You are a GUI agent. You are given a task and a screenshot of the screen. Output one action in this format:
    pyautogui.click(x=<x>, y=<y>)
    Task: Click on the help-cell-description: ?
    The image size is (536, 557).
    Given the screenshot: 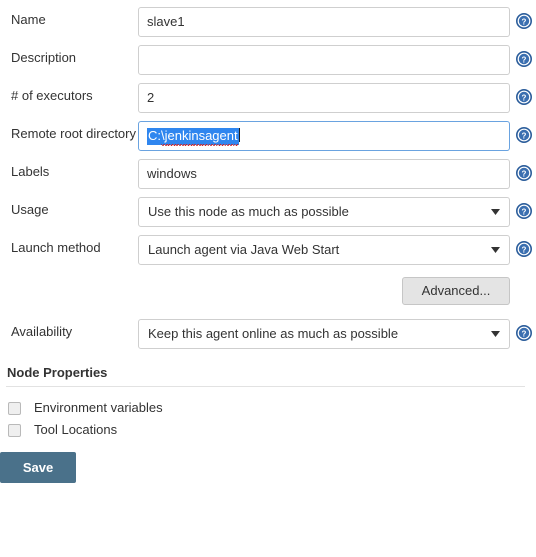 What is the action you would take?
    pyautogui.click(x=523, y=56)
    